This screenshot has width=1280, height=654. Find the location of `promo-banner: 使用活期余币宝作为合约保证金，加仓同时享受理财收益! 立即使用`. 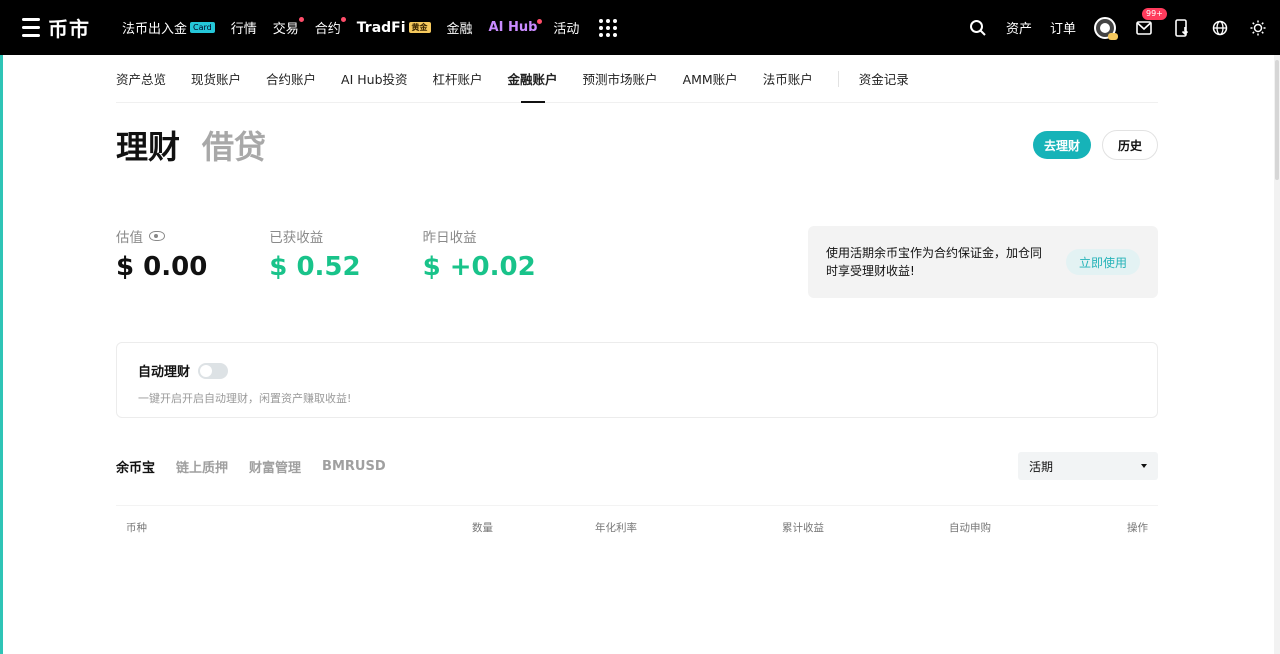

promo-banner: 使用活期余币宝作为合约保证金，加仓同时享受理财收益! 立即使用 is located at coordinates (983, 262).